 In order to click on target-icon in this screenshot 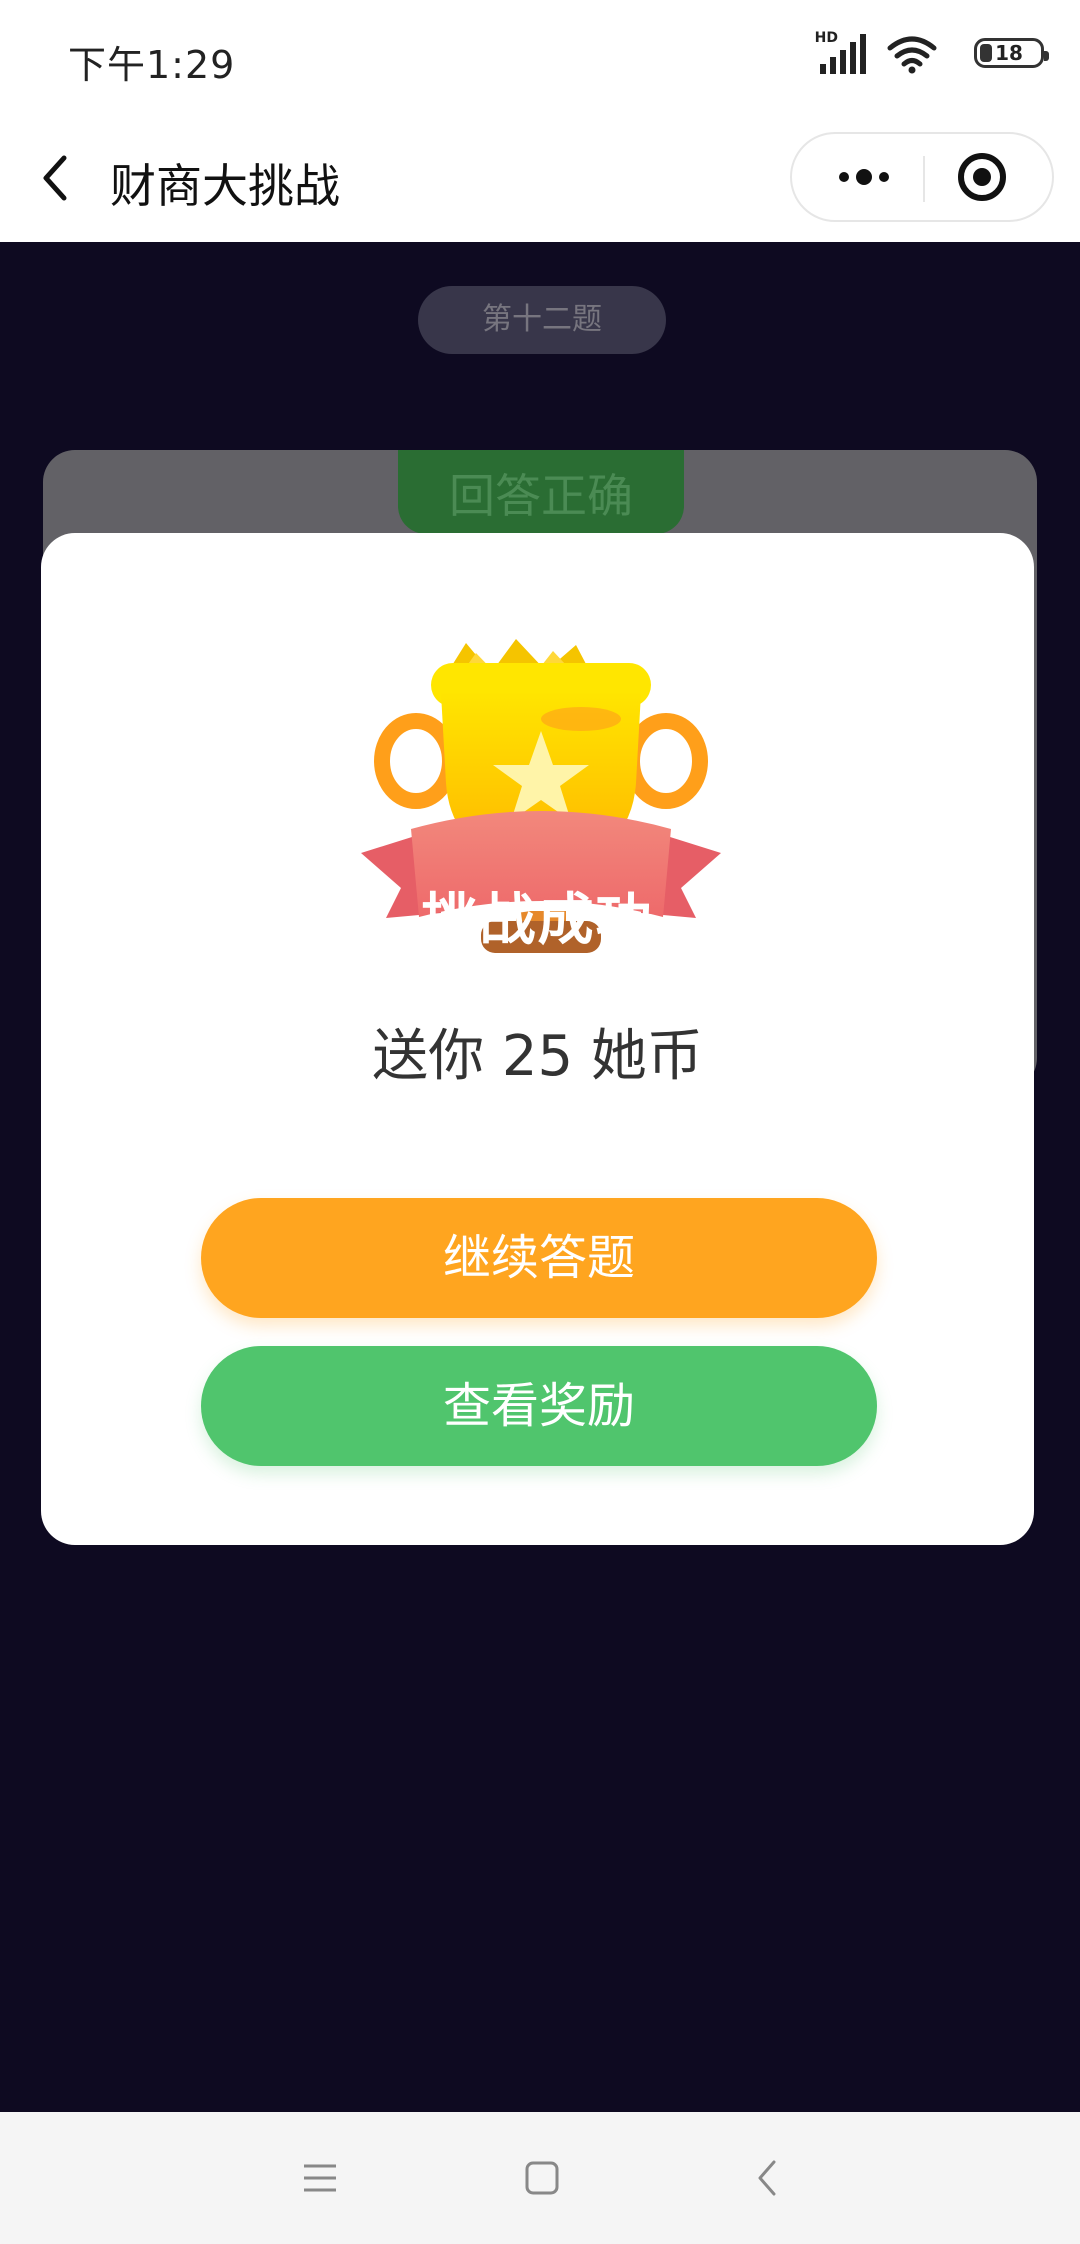, I will do `click(982, 177)`.